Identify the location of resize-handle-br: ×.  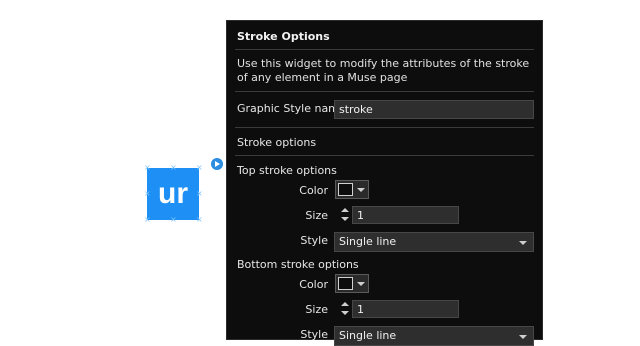
(199, 220).